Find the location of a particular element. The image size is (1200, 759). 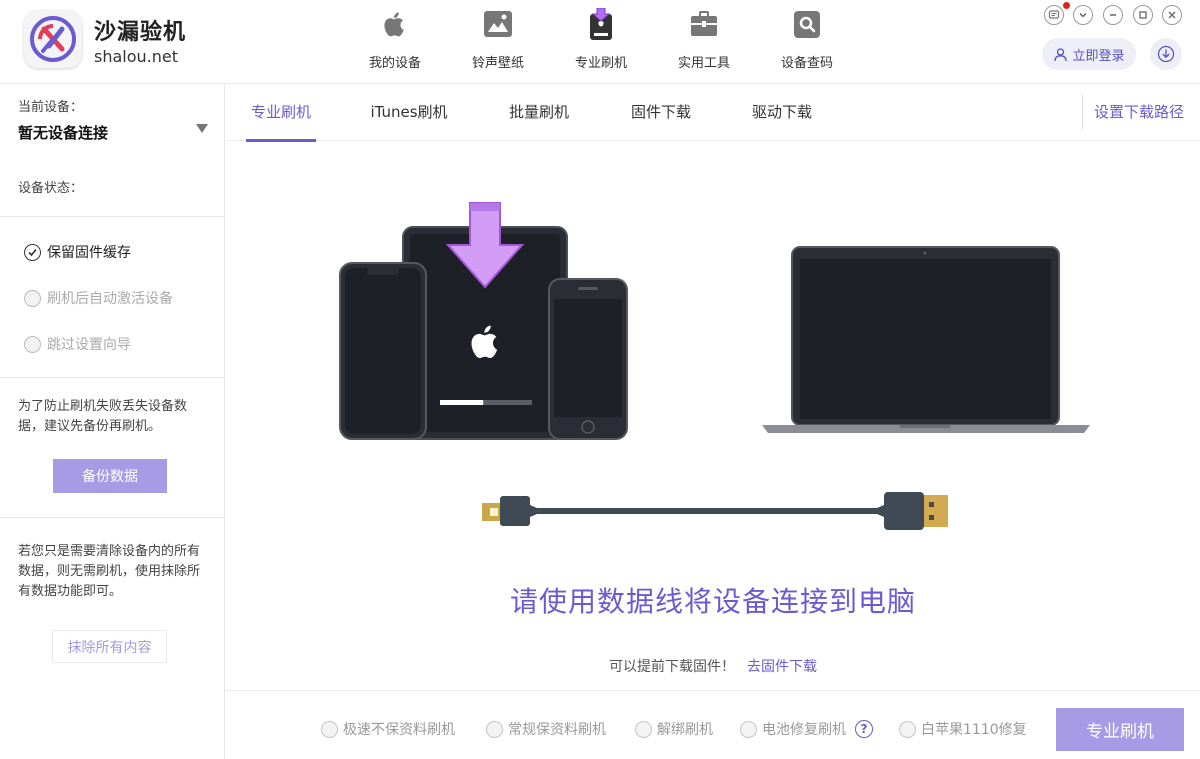

mode-label: 极速不保资料刷机 is located at coordinates (399, 730).